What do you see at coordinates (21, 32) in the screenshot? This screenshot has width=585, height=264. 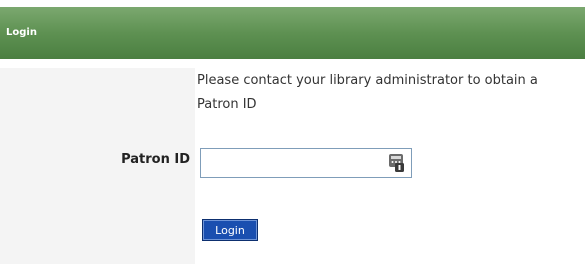 I see `header-title: Login` at bounding box center [21, 32].